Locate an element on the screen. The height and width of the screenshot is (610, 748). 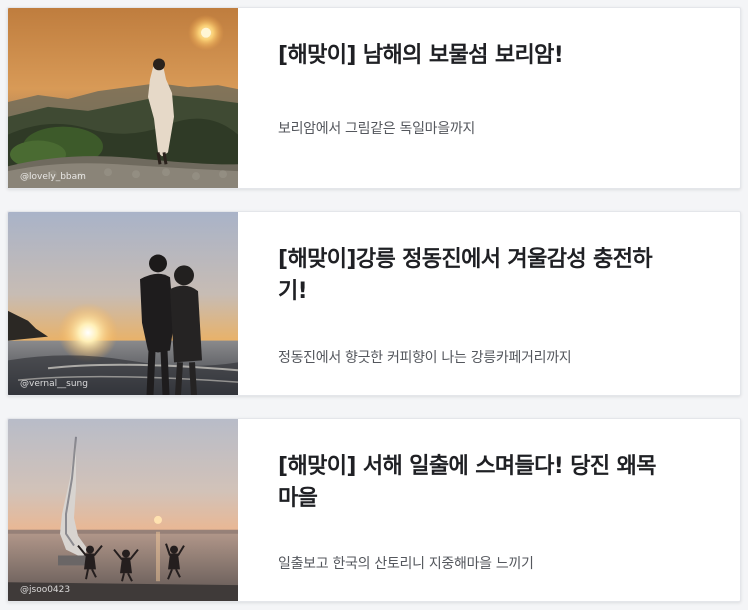
article-description: 보리암에서 그림같은 독일마을까지 is located at coordinates (376, 129).